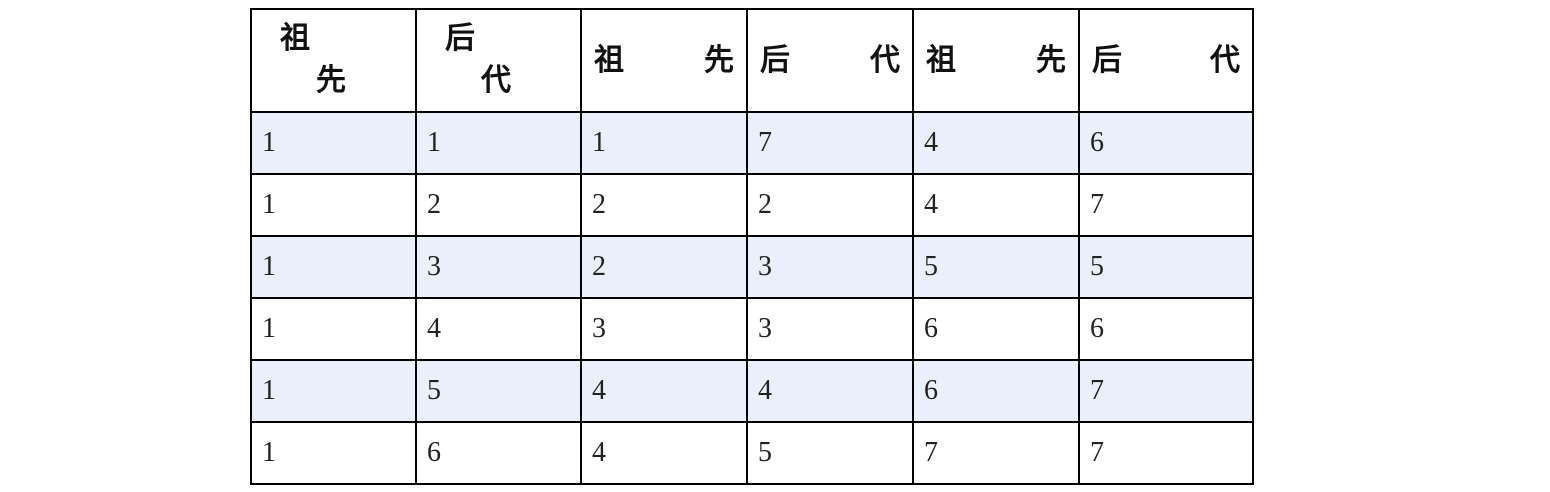 The image size is (1550, 492). Describe the element at coordinates (664, 60) in the screenshot. I see `header-cell-ancestor-2: 祖 先` at that location.